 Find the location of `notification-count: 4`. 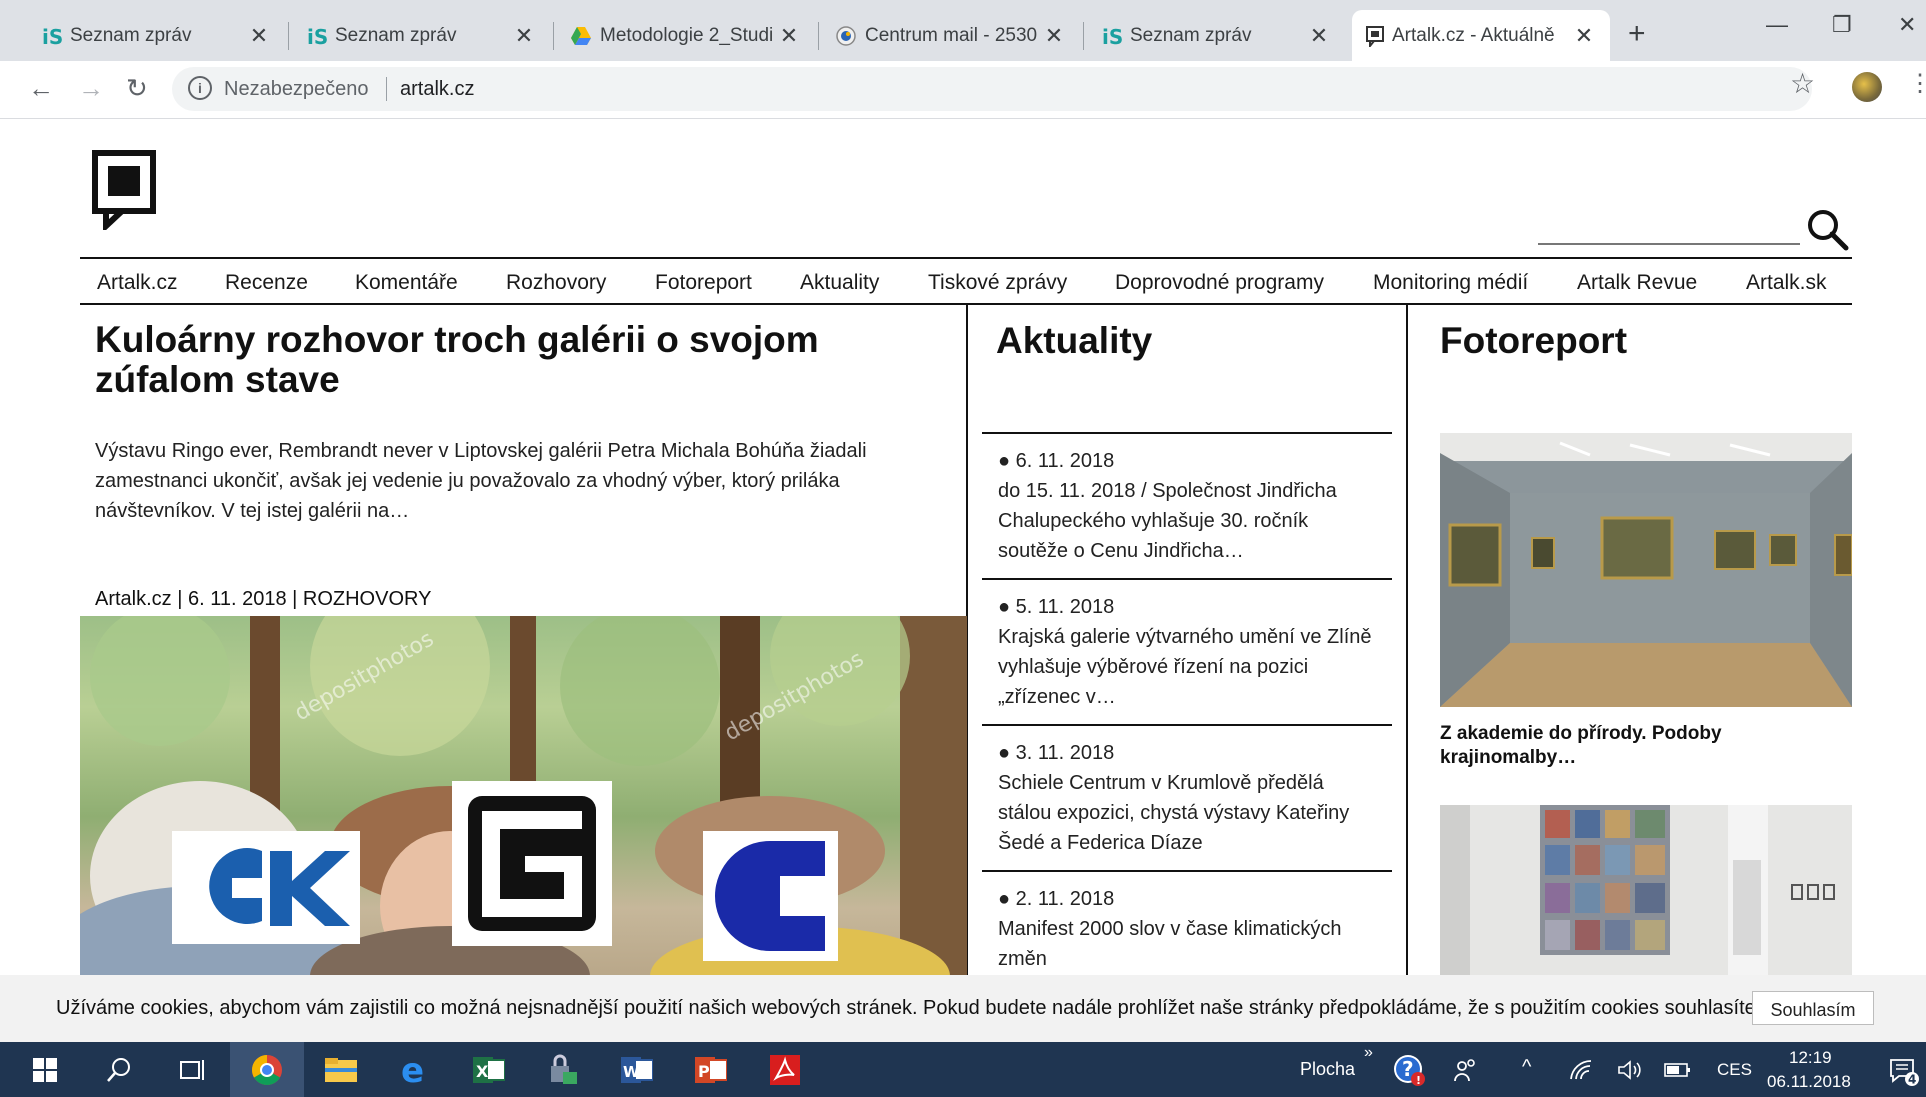

notification-count: 4 is located at coordinates (1912, 1079).